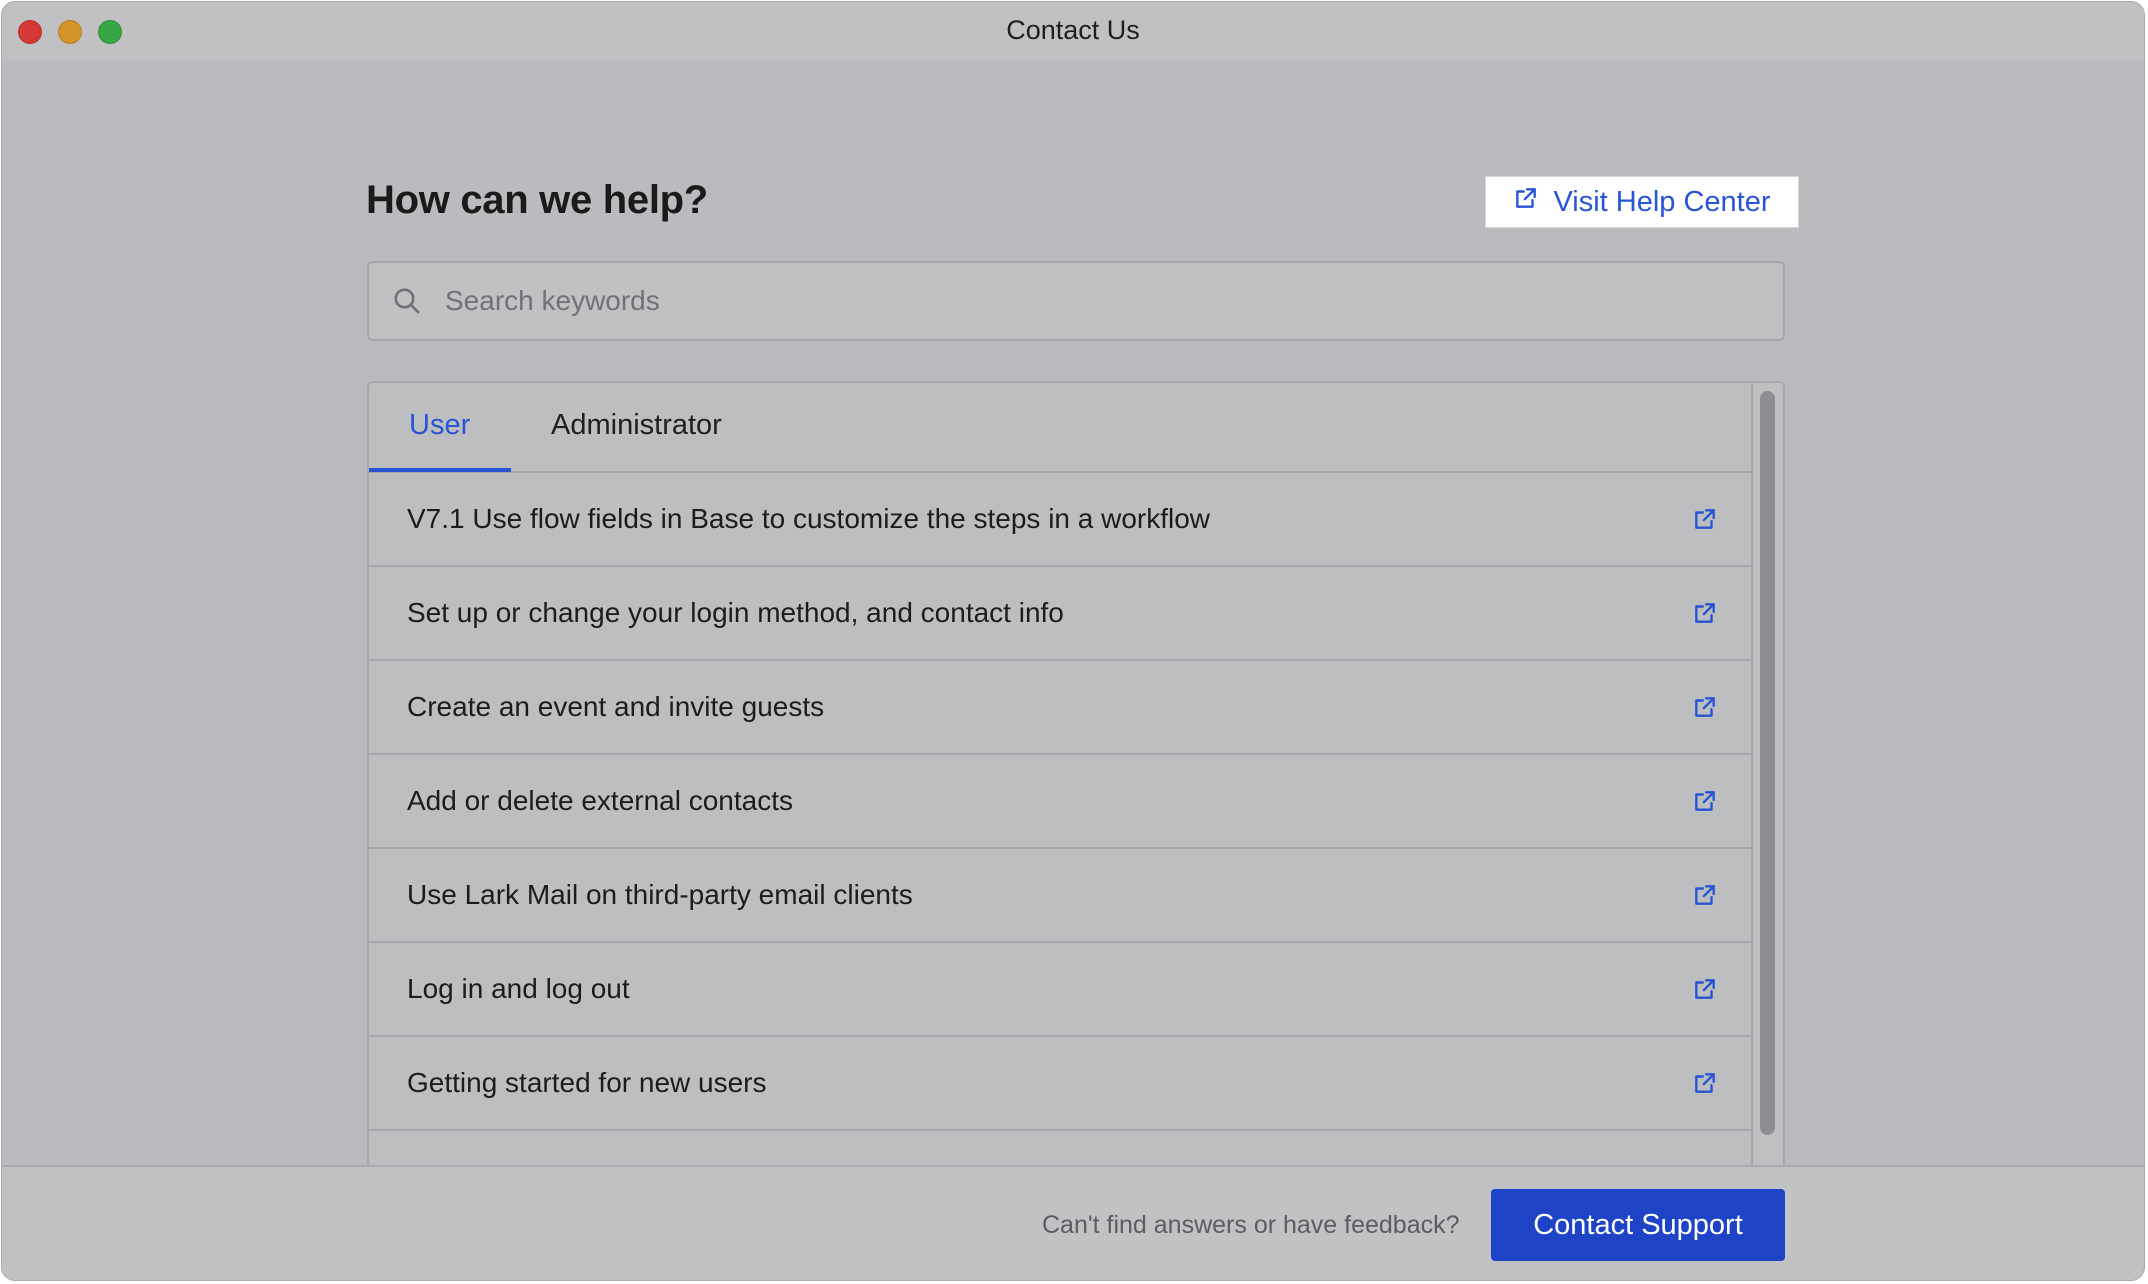  I want to click on search-input, so click(1095, 301).